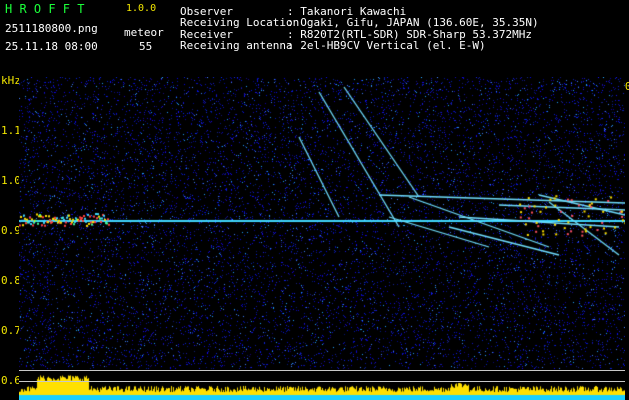 Image resolution: width=629 pixels, height=400 pixels. Describe the element at coordinates (144, 32) in the screenshot. I see `meteor-label: meteor` at that location.